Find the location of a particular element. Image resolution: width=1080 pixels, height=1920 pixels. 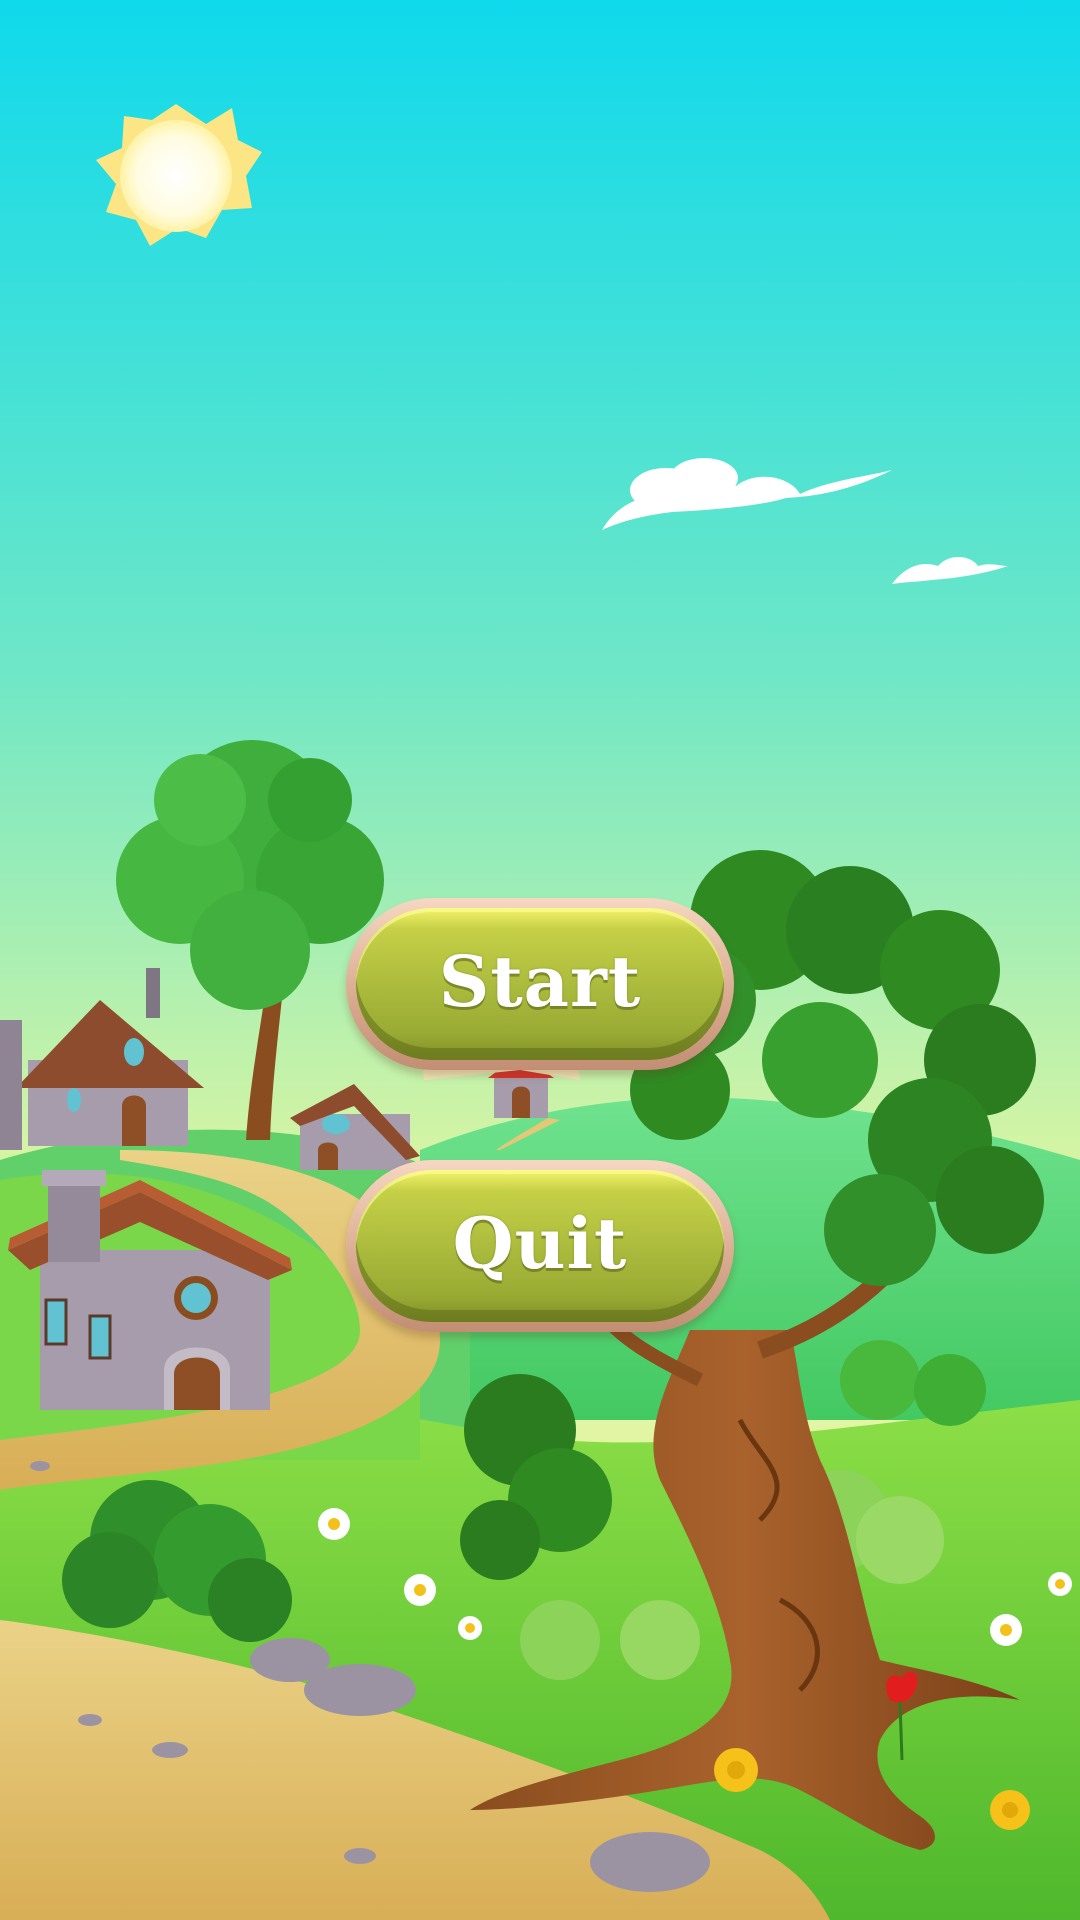

quit-button: Quit is located at coordinates (540, 1246).